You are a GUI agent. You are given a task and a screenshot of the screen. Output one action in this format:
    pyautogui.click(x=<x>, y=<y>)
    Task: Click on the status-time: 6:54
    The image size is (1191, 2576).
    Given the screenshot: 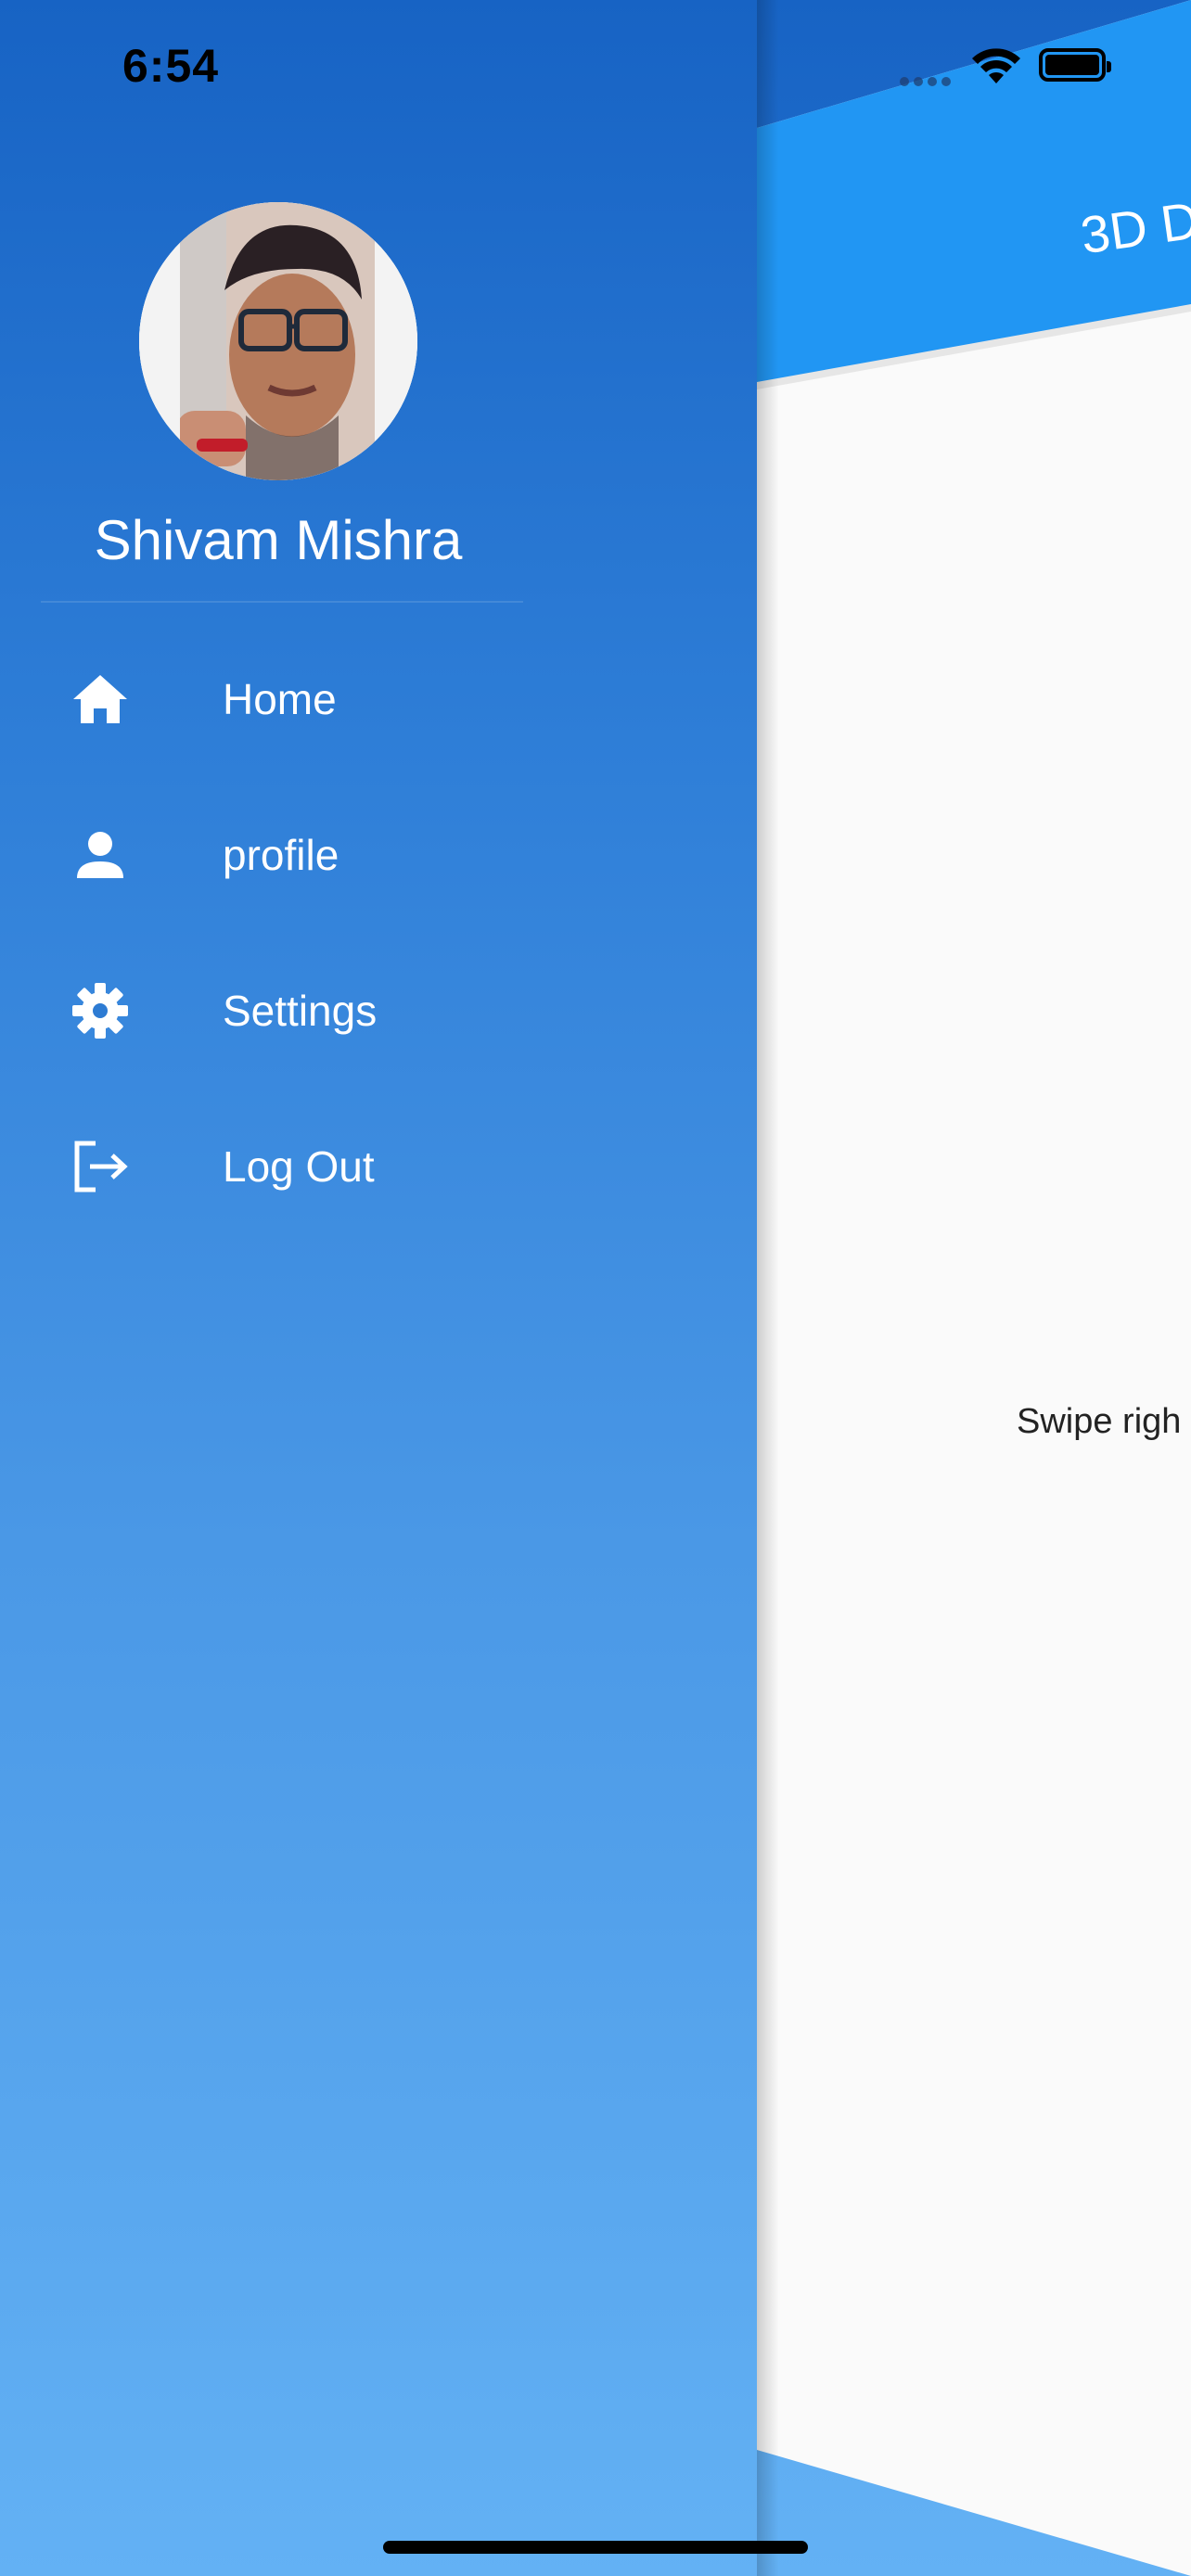 What is the action you would take?
    pyautogui.click(x=171, y=66)
    